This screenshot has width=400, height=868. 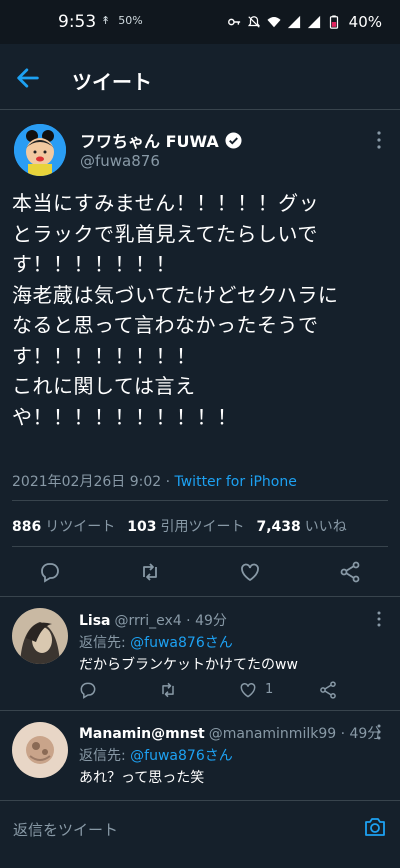 I want to click on tweet-timestamp: 2021年02月26日 9:02 ·, so click(x=93, y=482).